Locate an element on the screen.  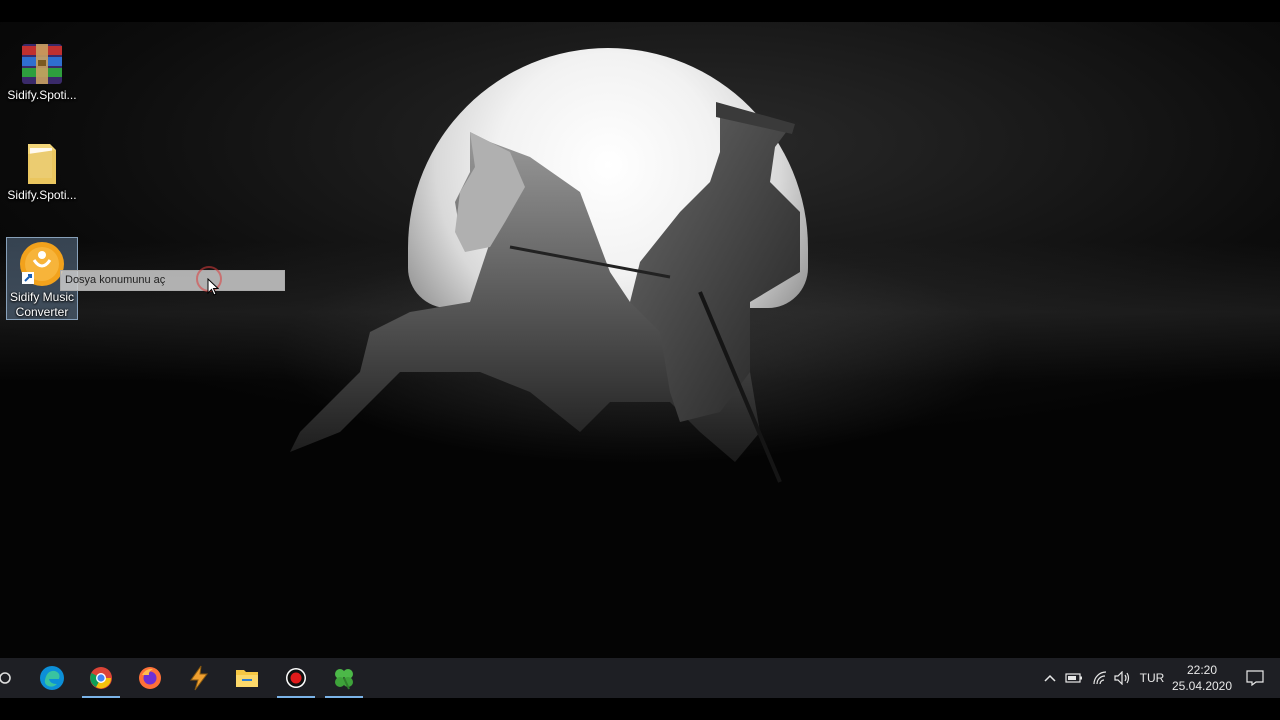
taskbar-lightning-button is located at coordinates (199, 678).